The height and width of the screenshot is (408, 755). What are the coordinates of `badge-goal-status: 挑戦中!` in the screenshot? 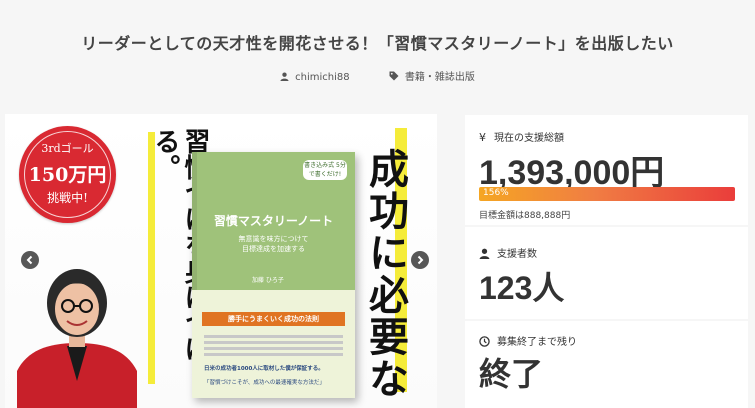 It's located at (67, 198).